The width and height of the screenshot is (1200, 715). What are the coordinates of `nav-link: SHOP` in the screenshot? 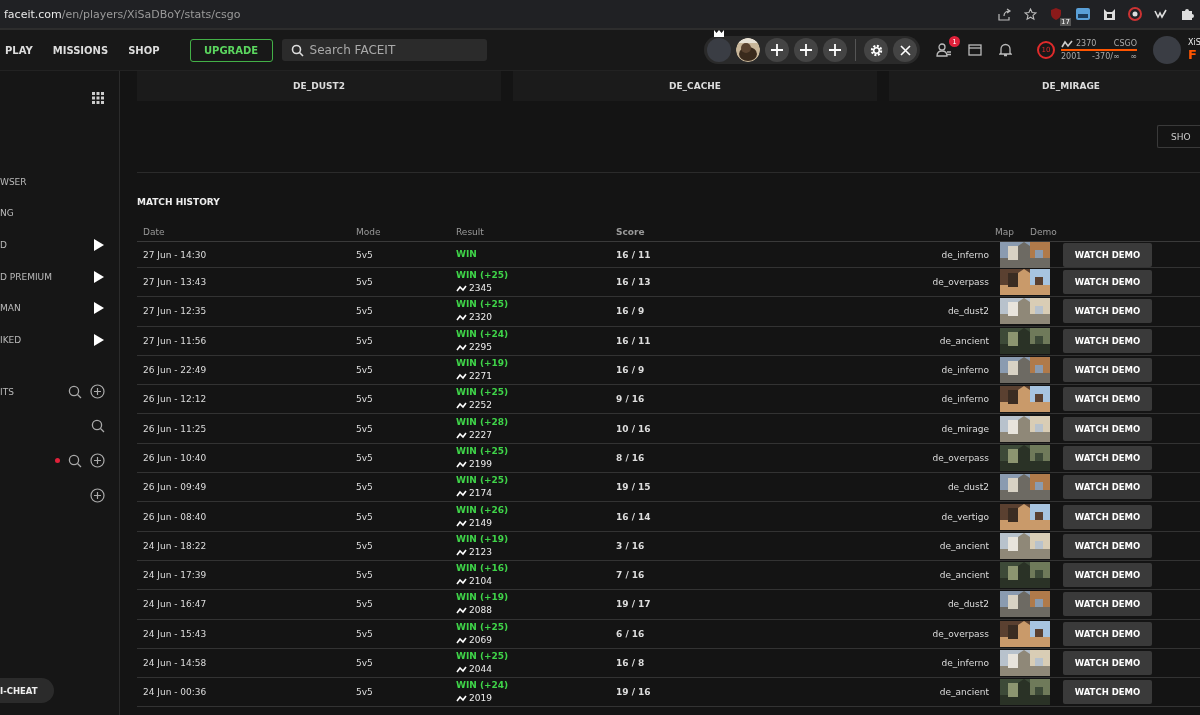 It's located at (144, 50).